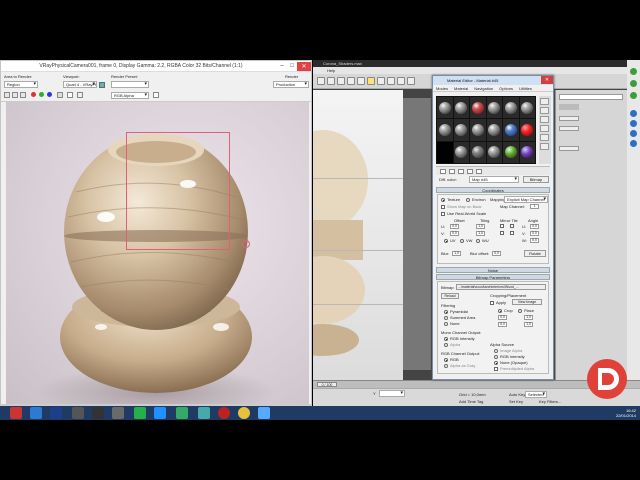 The image size is (640, 480). What do you see at coordinates (140, 413) in the screenshot?
I see `skype-icon` at bounding box center [140, 413].